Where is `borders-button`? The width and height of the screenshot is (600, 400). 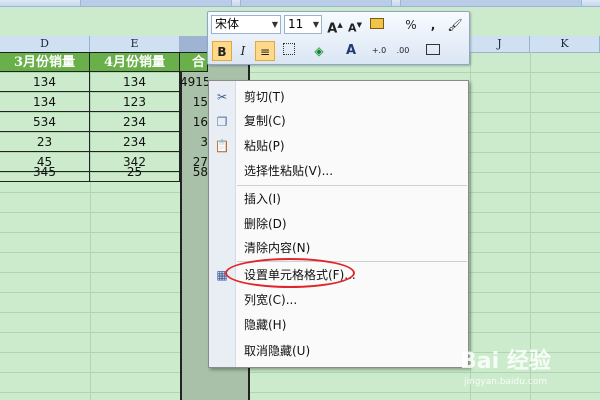 borders-button is located at coordinates (289, 51).